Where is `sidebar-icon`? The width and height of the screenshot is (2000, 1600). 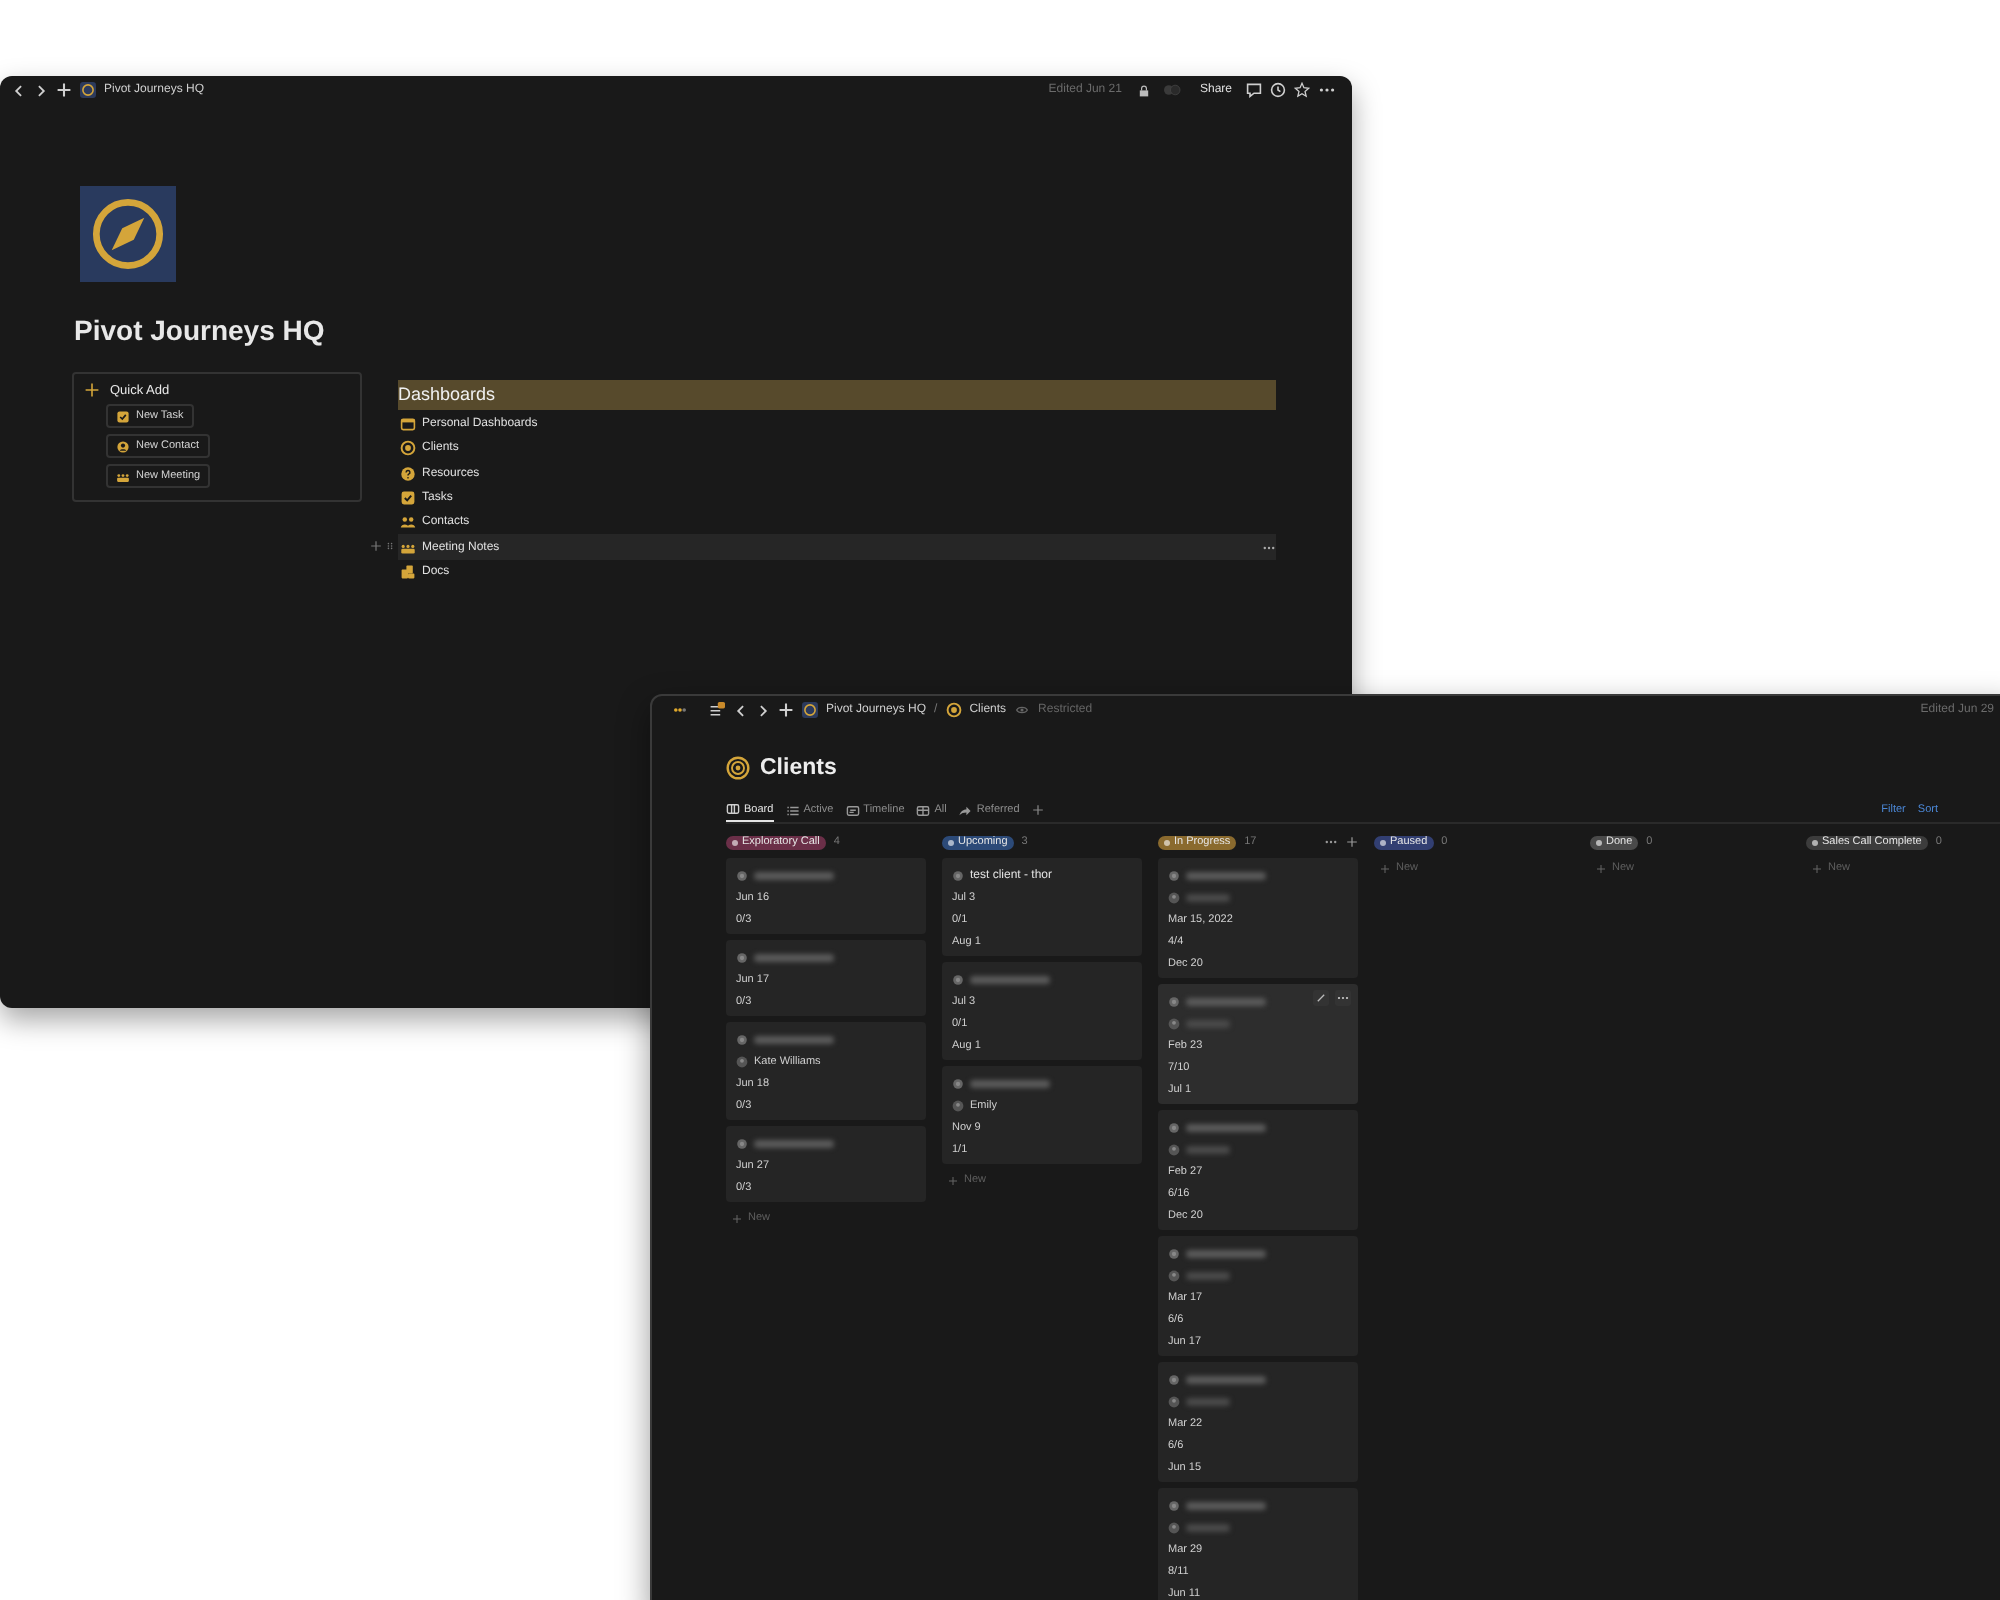 sidebar-icon is located at coordinates (717, 710).